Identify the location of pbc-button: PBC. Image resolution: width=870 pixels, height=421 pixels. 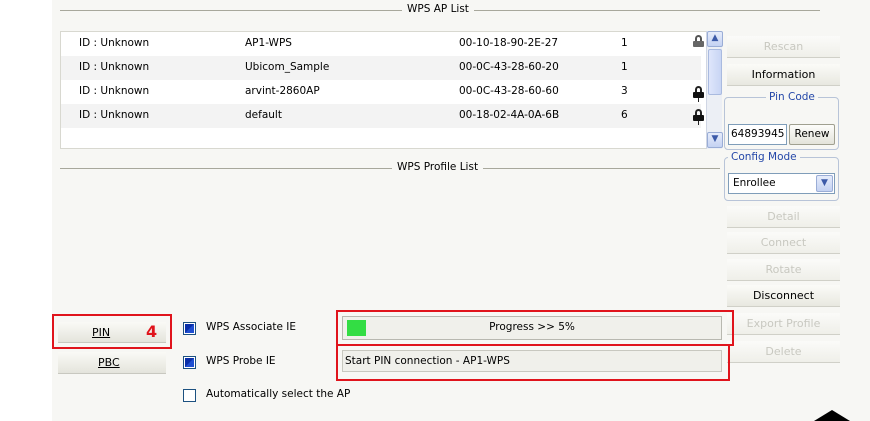
(112, 363).